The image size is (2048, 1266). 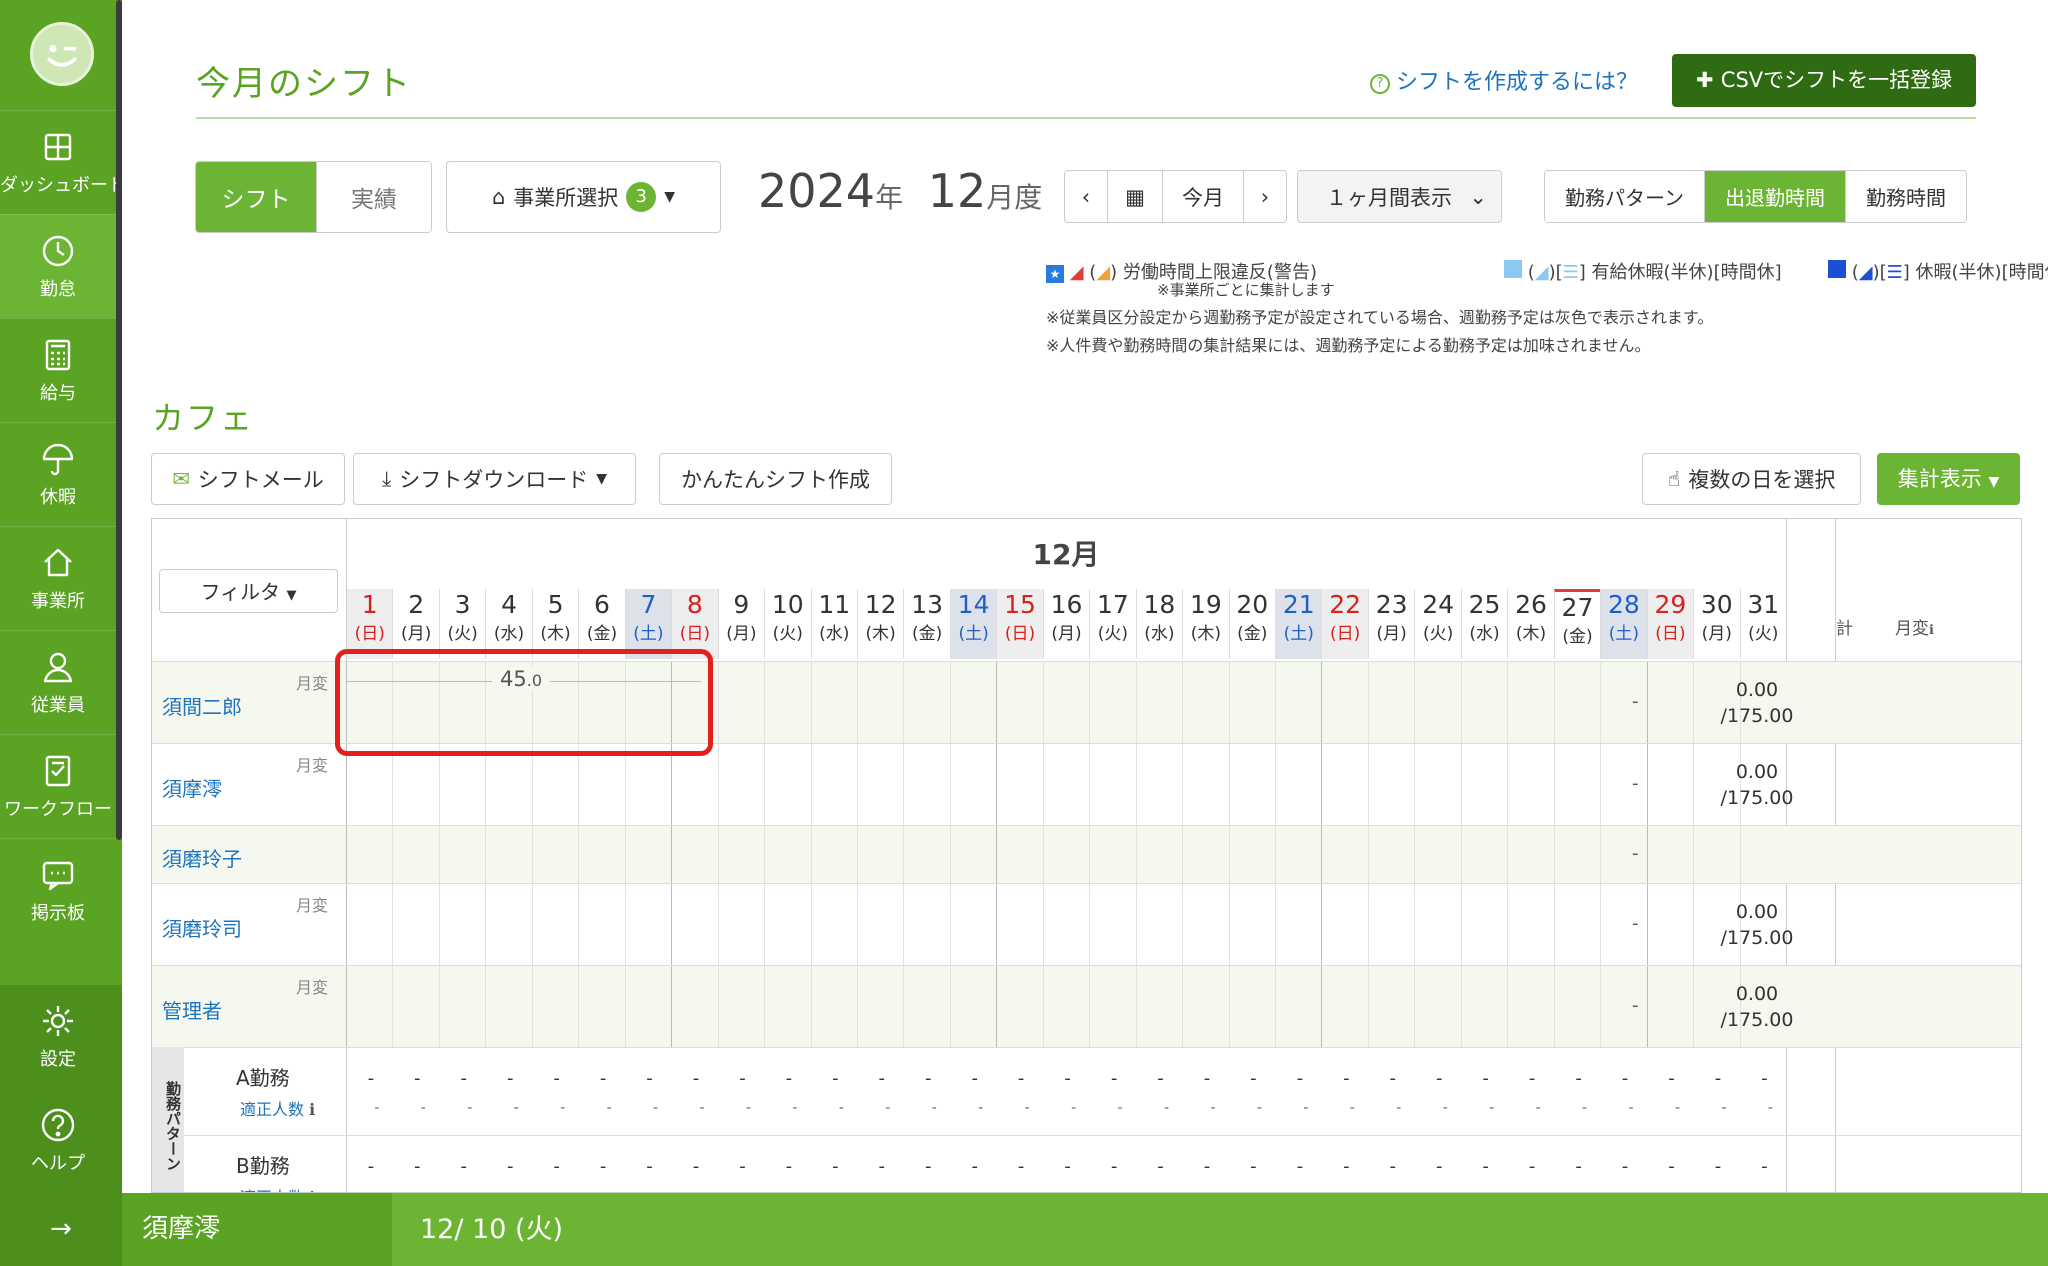 What do you see at coordinates (1203, 196) in the screenshot?
I see `this-month-button: 今月` at bounding box center [1203, 196].